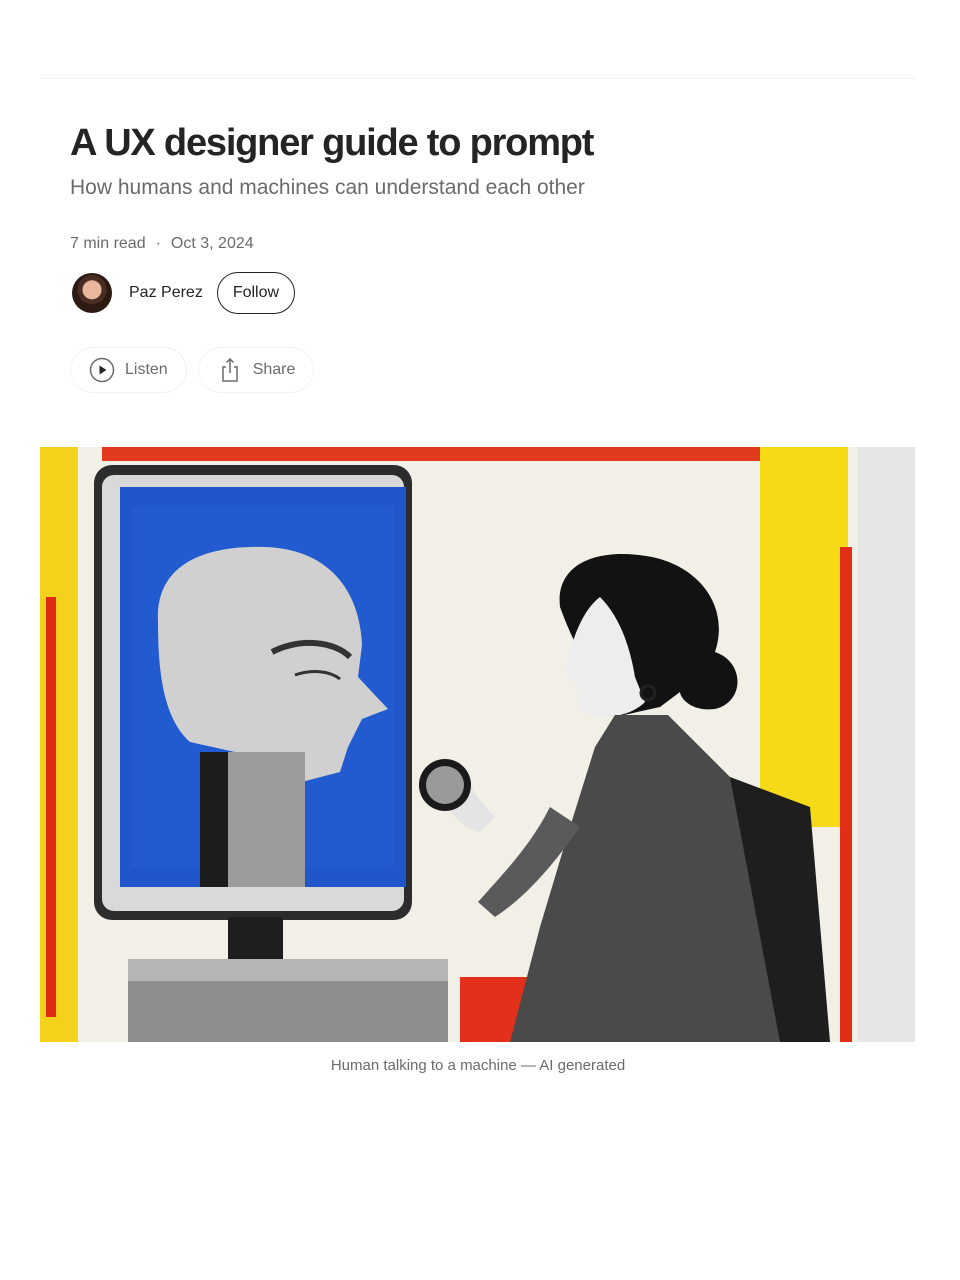 This screenshot has height=1280, width=960. I want to click on action-row: Listen Share, so click(192, 370).